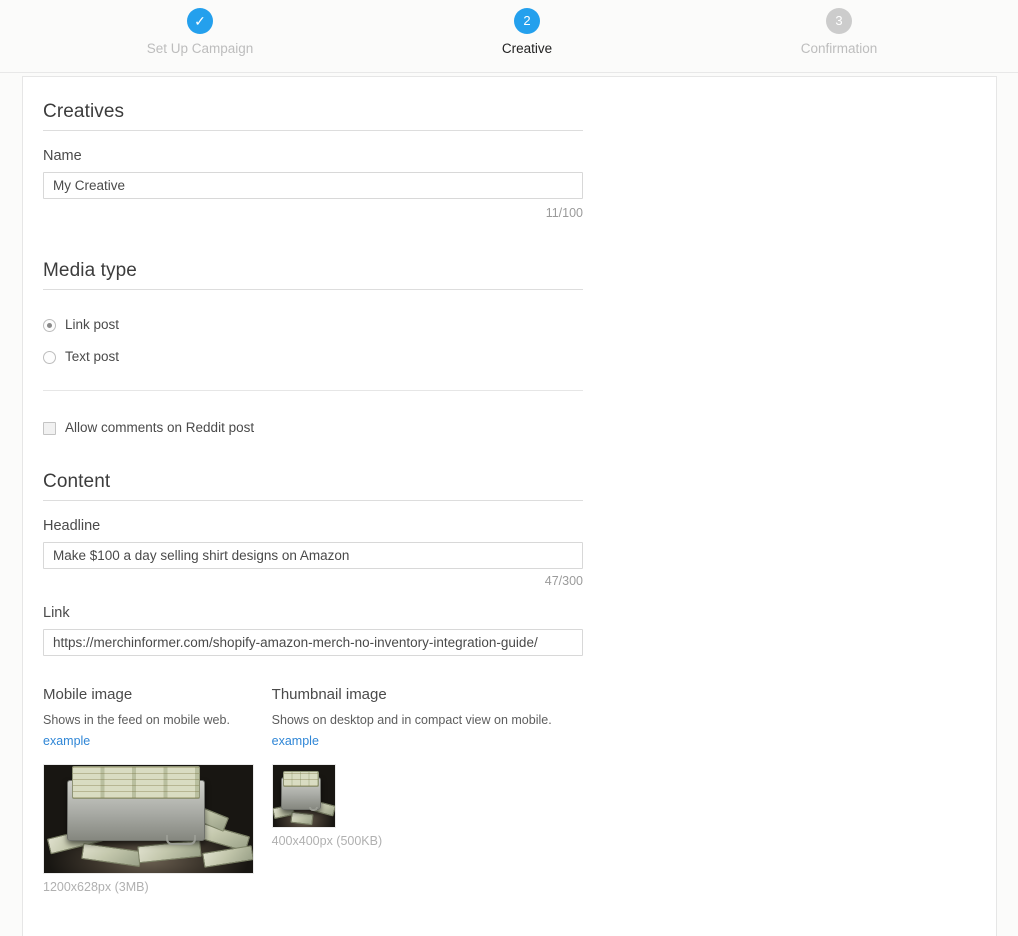 Image resolution: width=1018 pixels, height=936 pixels. I want to click on money-suitcase-image, so click(148, 819).